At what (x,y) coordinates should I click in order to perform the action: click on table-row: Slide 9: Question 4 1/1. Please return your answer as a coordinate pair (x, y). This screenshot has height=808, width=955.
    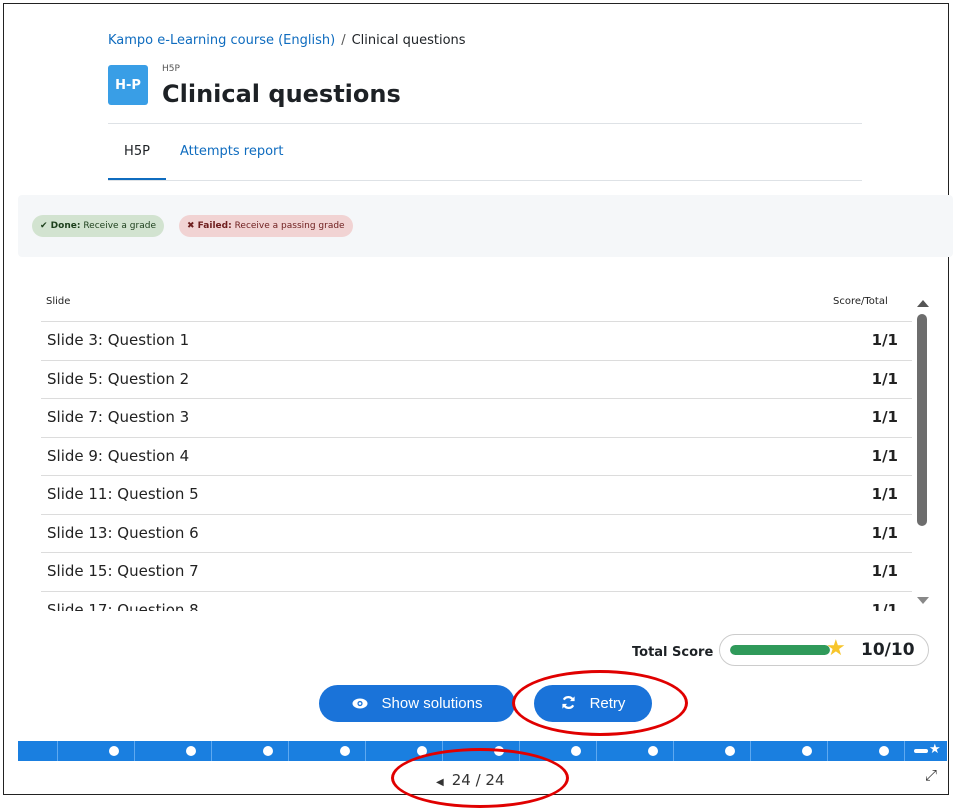
    Looking at the image, I should click on (476, 456).